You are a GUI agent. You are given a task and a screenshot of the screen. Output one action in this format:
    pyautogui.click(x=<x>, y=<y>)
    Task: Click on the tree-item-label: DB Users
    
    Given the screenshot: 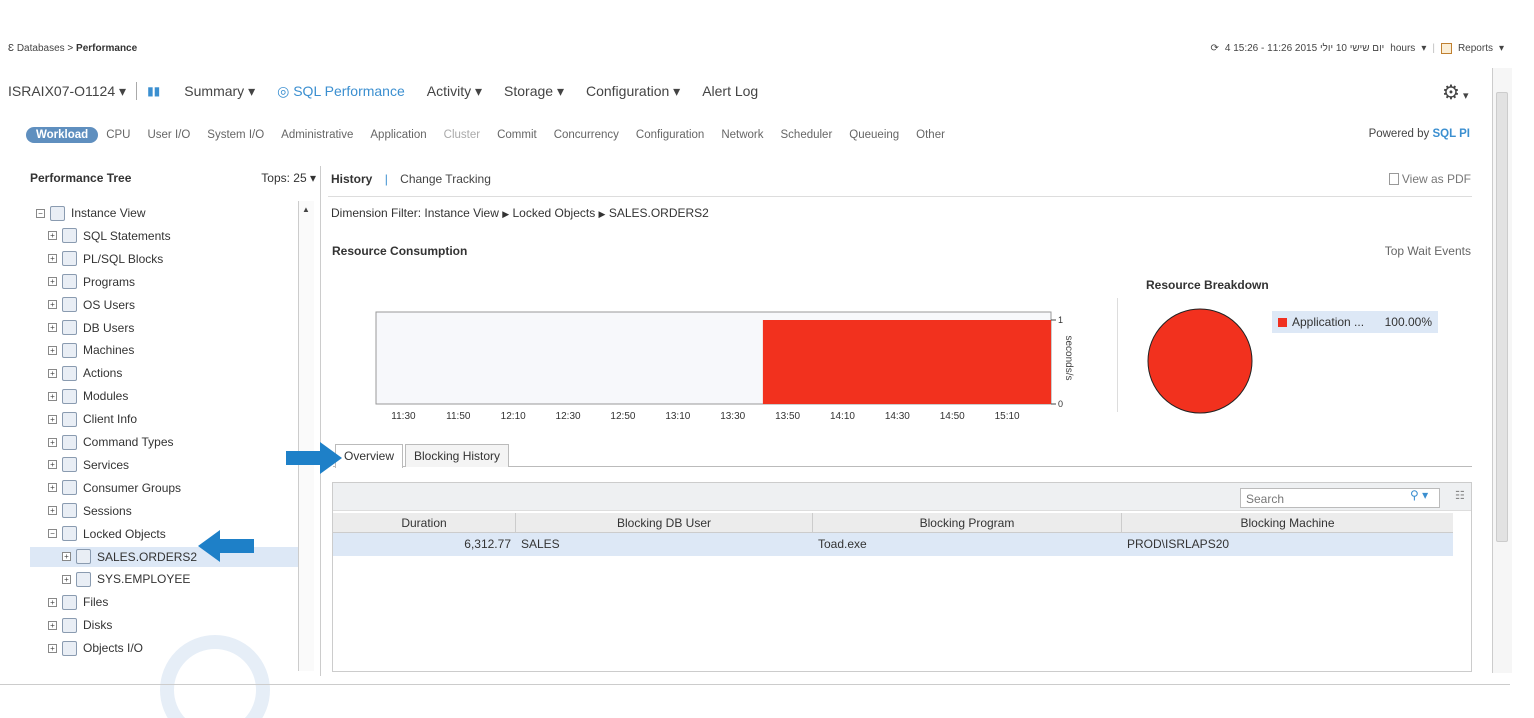 What is the action you would take?
    pyautogui.click(x=109, y=327)
    